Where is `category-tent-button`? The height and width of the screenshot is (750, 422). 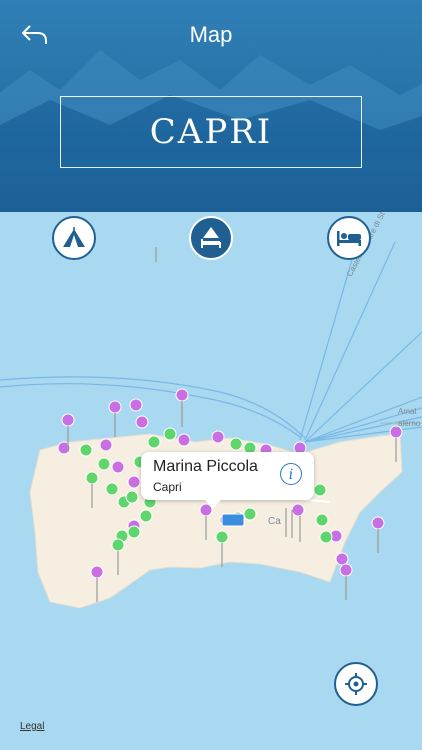 category-tent-button is located at coordinates (74, 238).